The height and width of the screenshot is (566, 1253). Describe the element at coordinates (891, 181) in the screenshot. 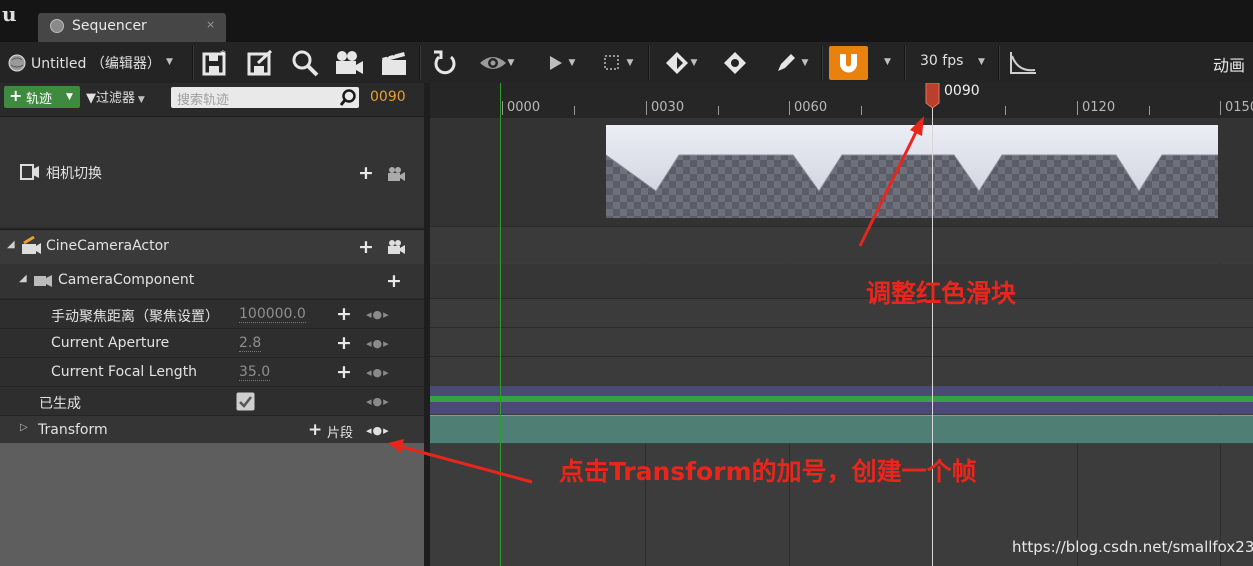

I see `arrow-to-playhead` at that location.